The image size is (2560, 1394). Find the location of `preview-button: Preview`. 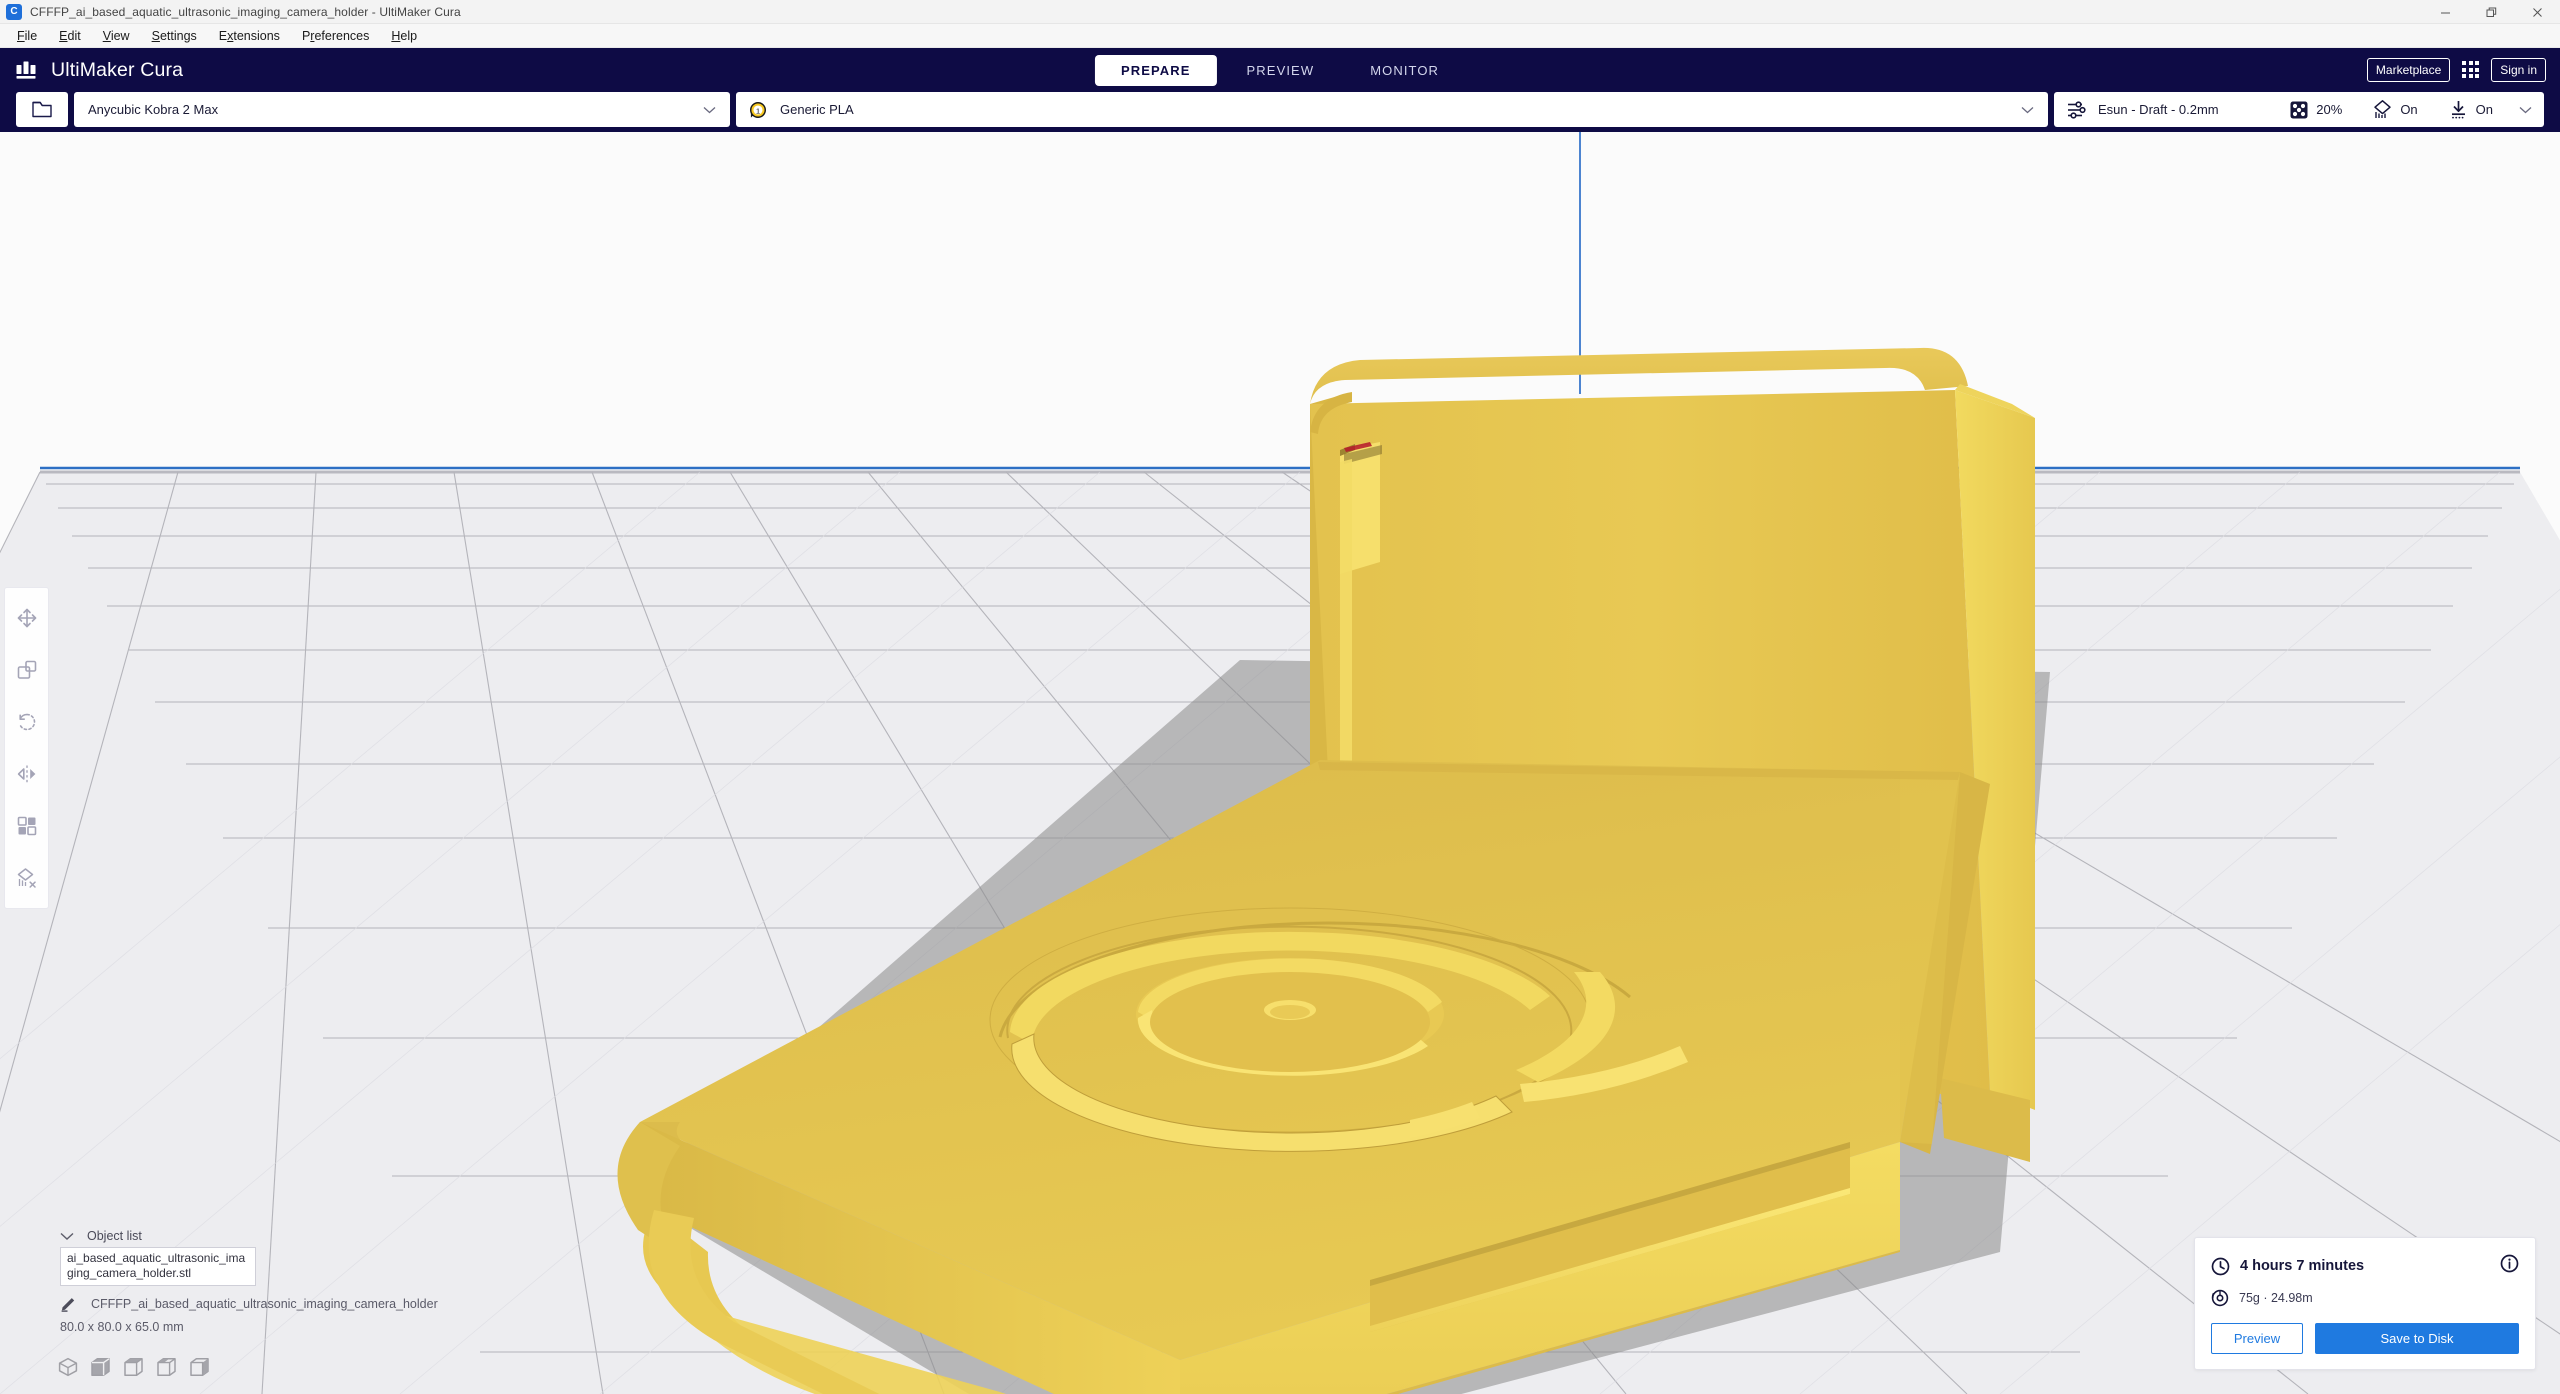

preview-button: Preview is located at coordinates (2257, 1338).